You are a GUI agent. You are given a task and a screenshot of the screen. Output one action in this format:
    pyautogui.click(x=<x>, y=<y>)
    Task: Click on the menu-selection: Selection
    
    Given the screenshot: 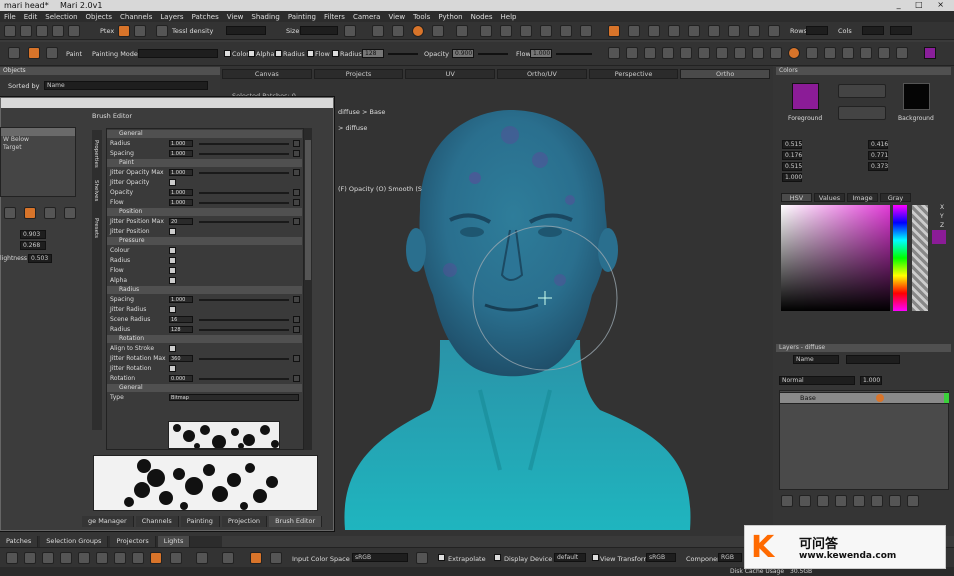 What is the action you would take?
    pyautogui.click(x=61, y=17)
    